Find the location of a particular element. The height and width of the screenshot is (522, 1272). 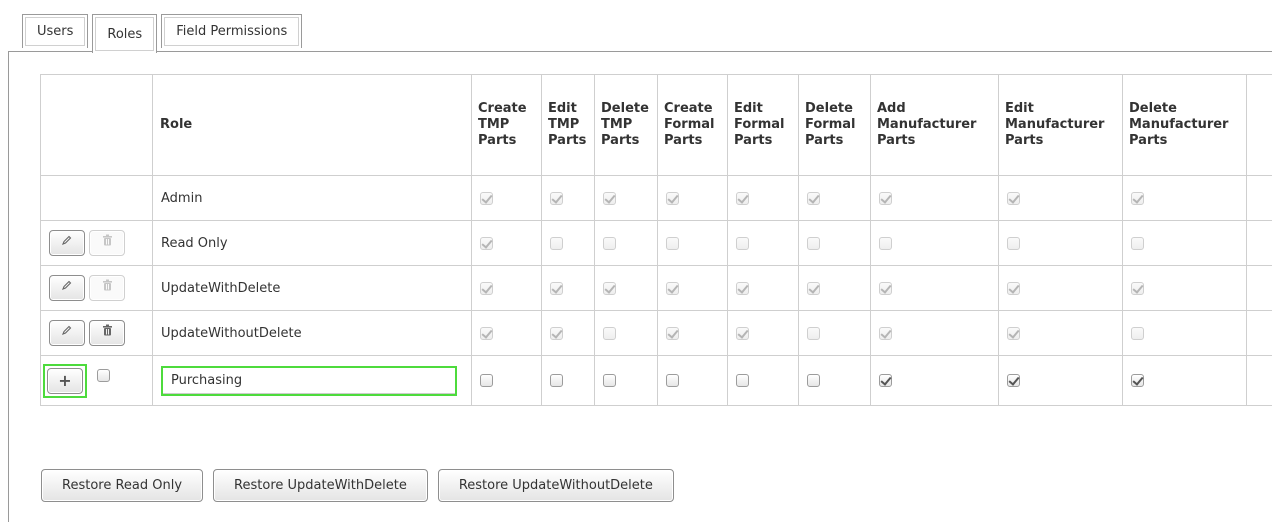

new-role-name-input is located at coordinates (309, 381).